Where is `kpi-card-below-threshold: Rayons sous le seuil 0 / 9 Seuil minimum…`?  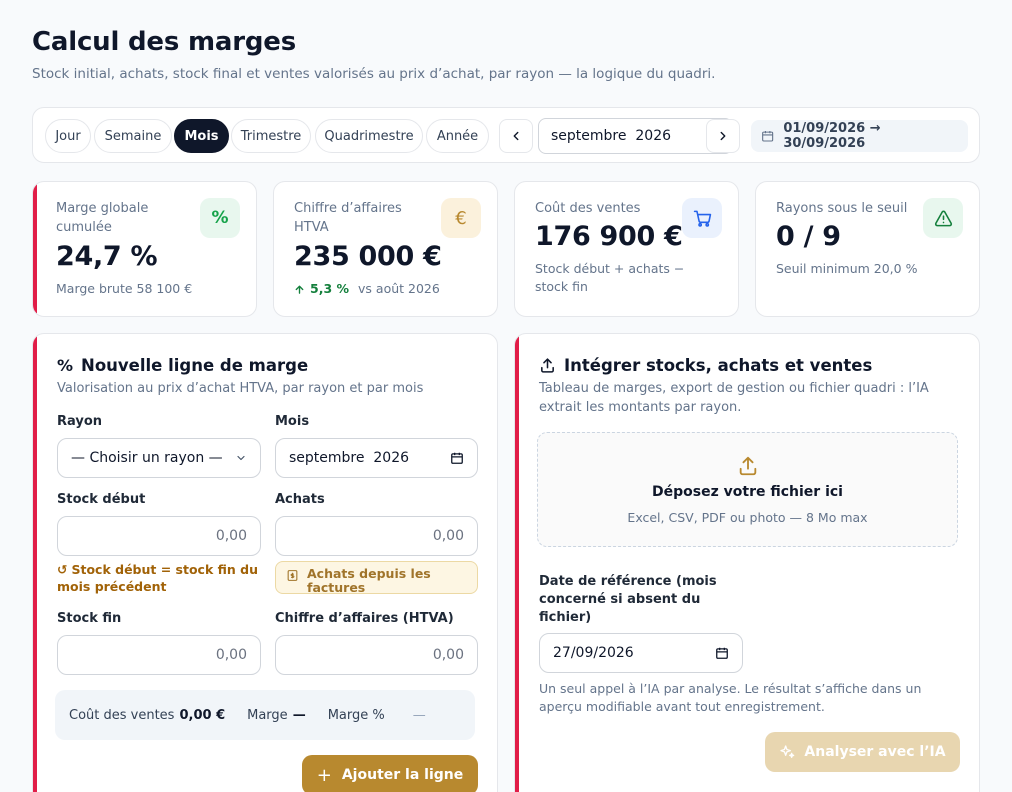
kpi-card-below-threshold: Rayons sous le seuil 0 / 9 Seuil minimum… is located at coordinates (867, 249).